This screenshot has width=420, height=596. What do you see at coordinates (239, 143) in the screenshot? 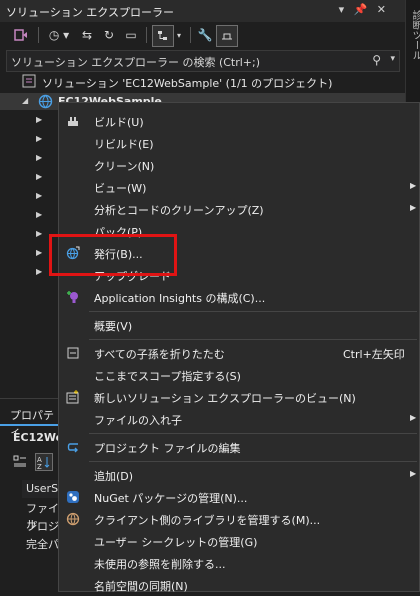
I see `menu-item-rebuild: リビルド(E)` at bounding box center [239, 143].